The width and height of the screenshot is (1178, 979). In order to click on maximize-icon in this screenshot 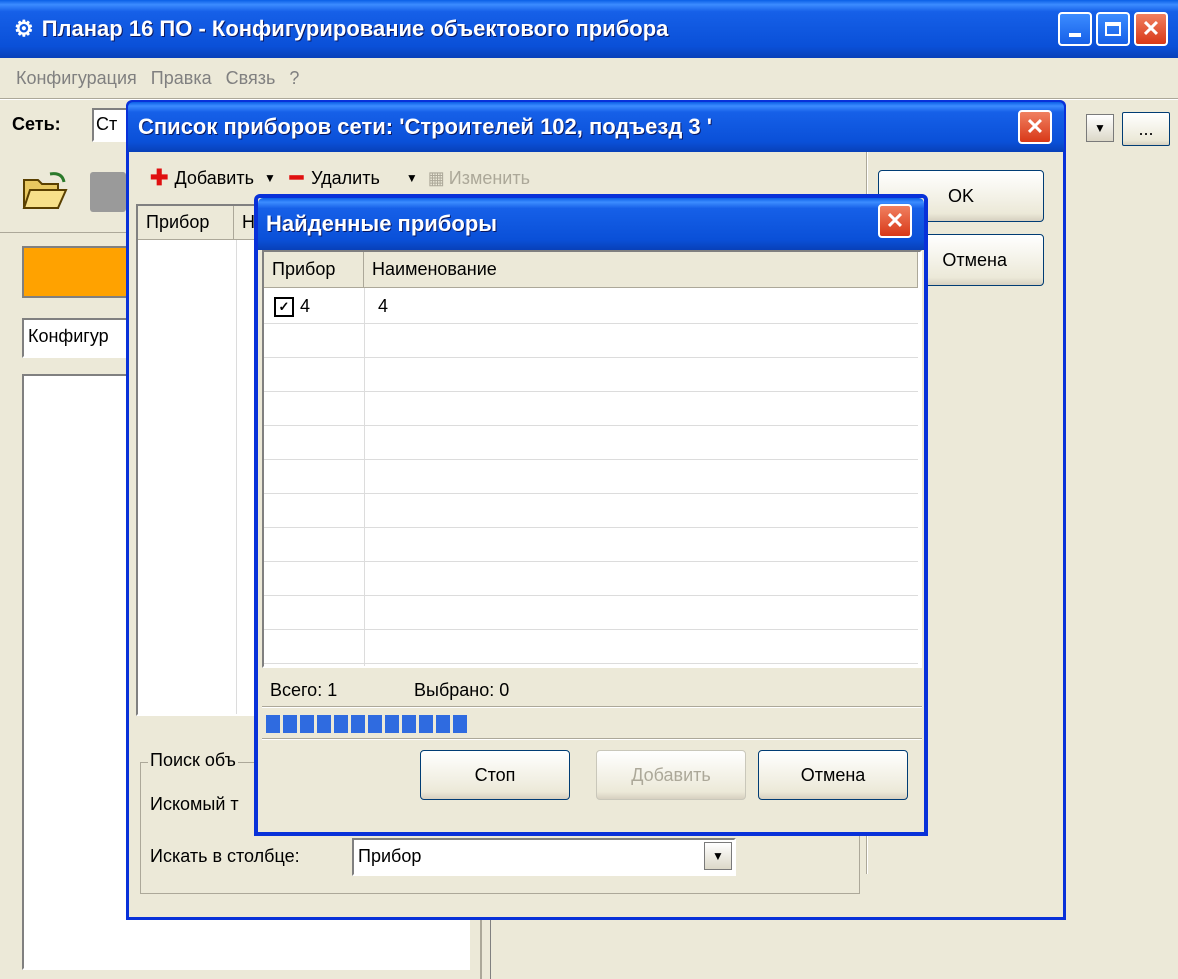, I will do `click(1113, 29)`.